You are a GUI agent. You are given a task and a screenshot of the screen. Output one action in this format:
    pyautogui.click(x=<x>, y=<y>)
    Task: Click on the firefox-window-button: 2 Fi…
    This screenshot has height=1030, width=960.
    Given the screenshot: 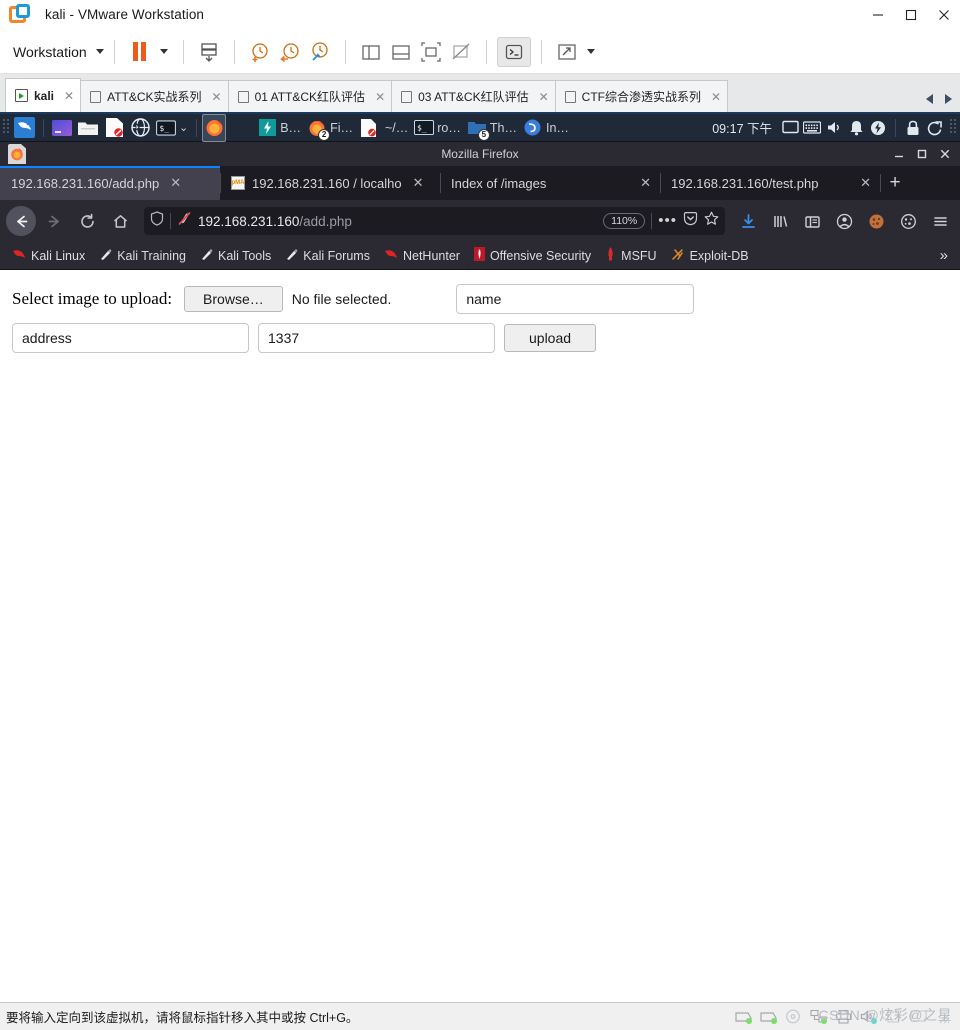 What is the action you would take?
    pyautogui.click(x=330, y=128)
    